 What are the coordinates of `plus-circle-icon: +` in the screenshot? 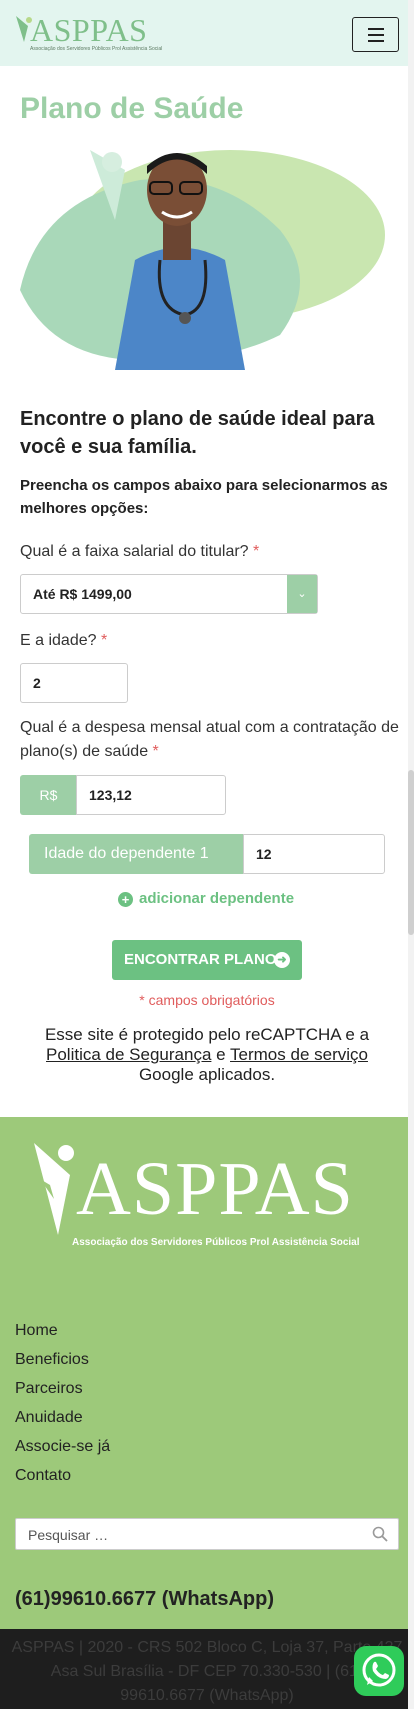 It's located at (125, 899).